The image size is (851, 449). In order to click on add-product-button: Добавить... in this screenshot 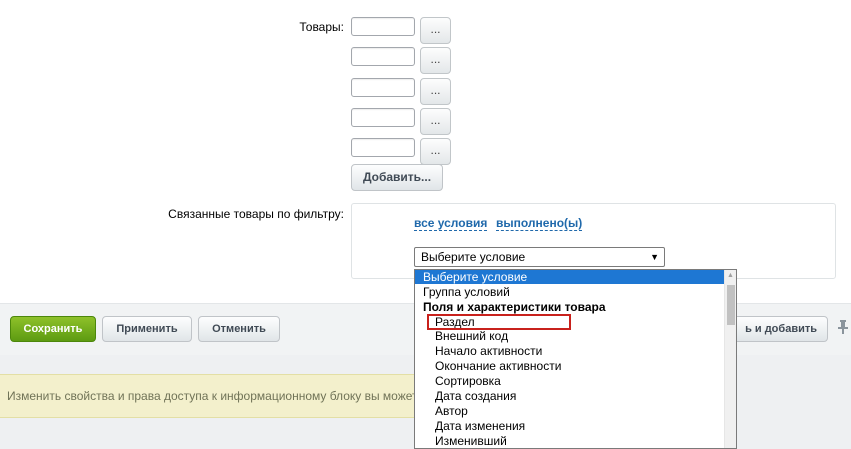, I will do `click(397, 177)`.